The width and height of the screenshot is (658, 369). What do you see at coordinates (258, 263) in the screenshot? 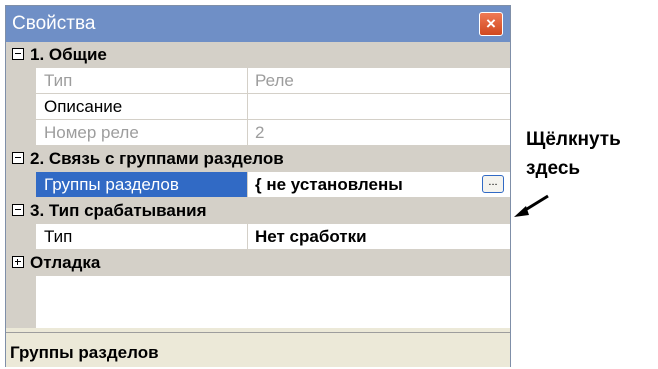
I see `category-debug: Отладка` at bounding box center [258, 263].